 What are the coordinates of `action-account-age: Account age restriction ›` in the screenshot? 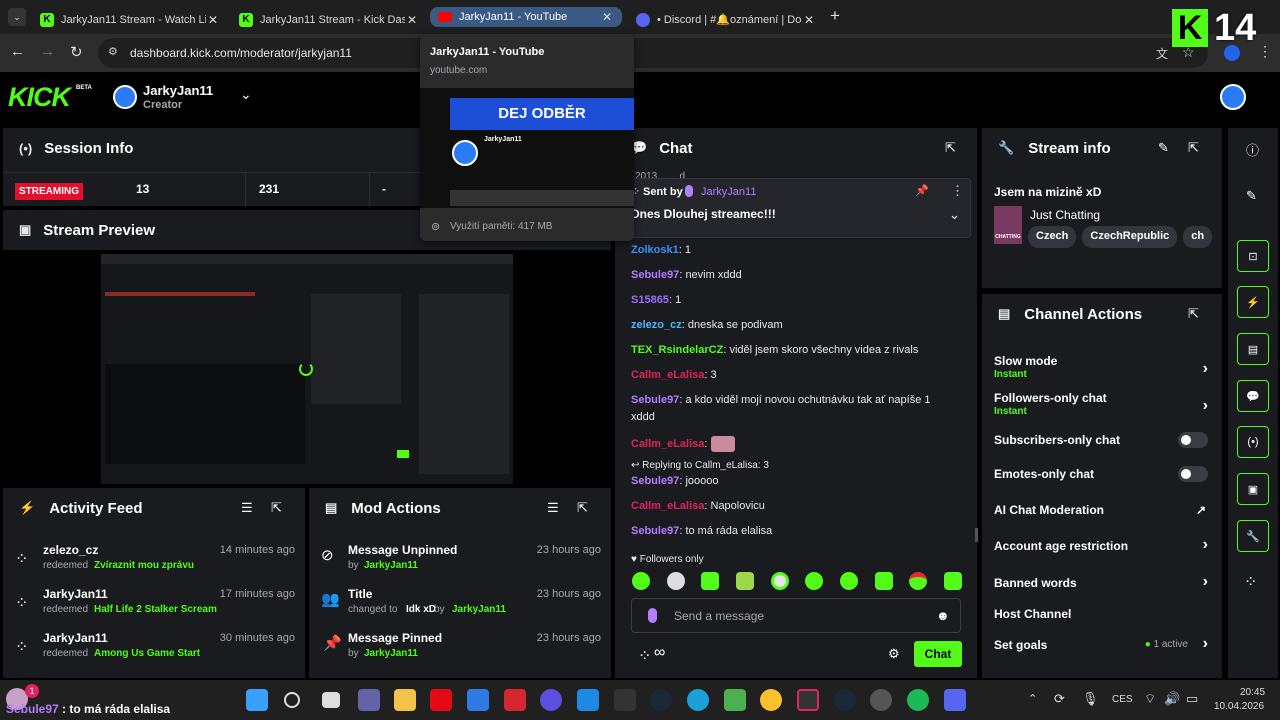 It's located at (1101, 546).